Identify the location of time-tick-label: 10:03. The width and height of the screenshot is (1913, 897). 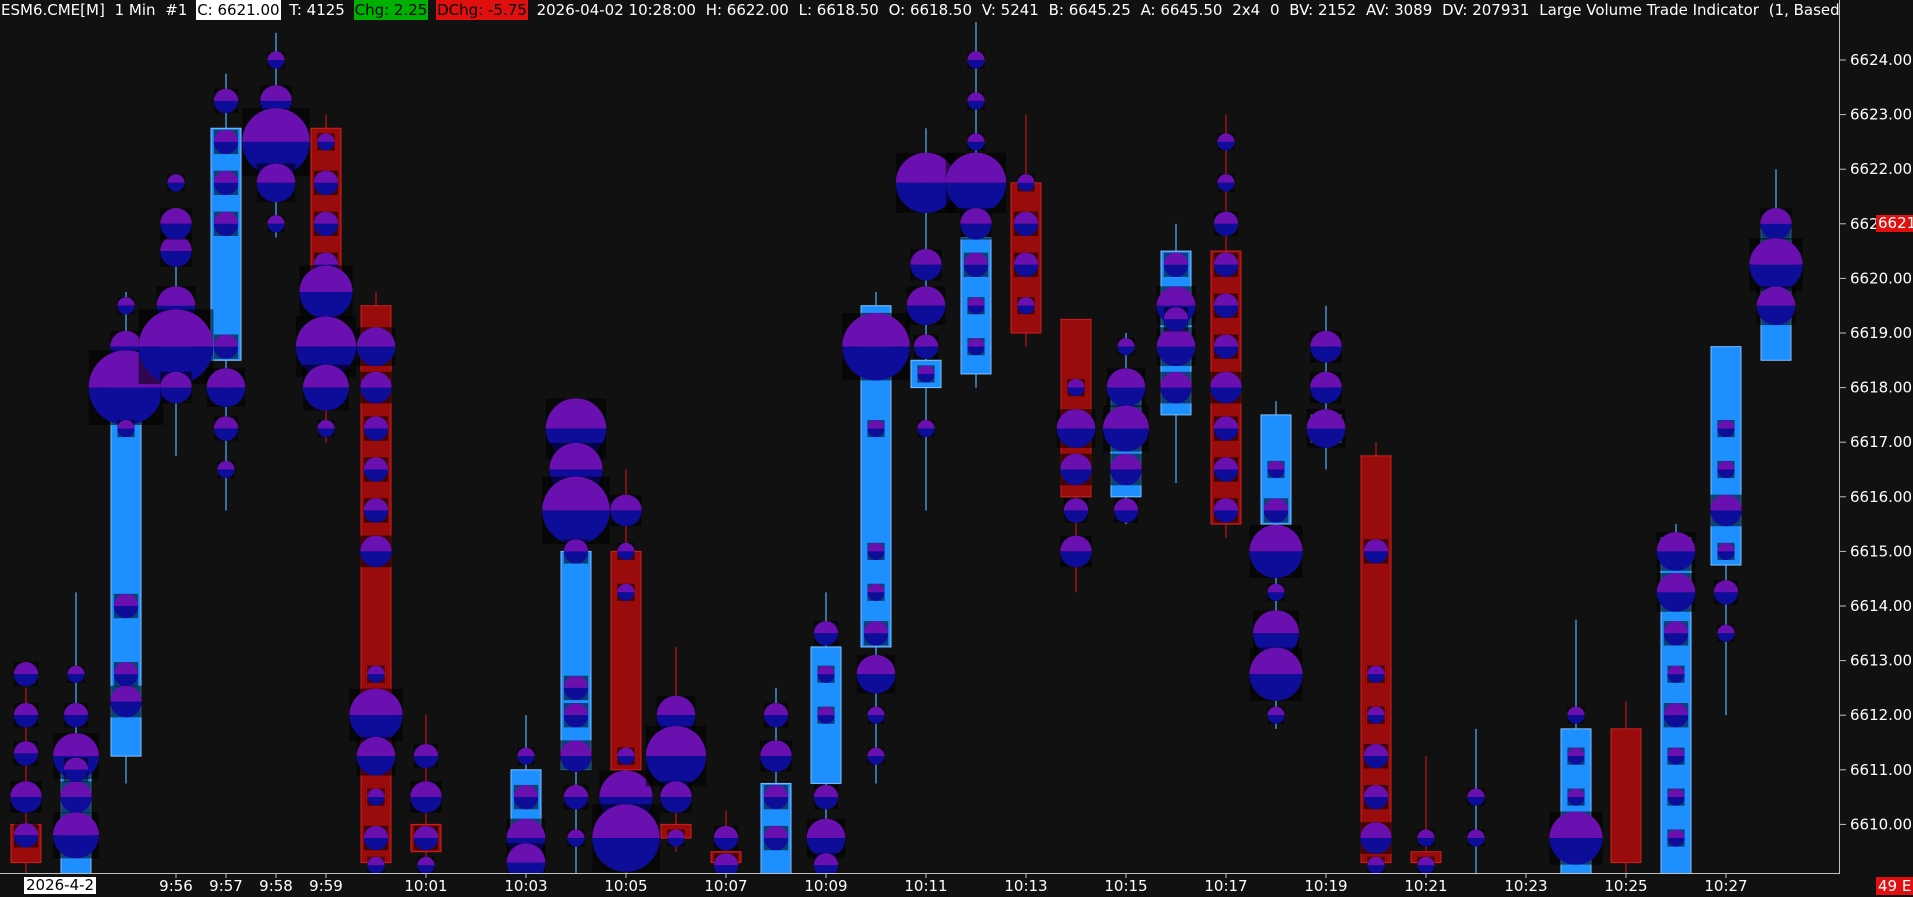
(525, 886).